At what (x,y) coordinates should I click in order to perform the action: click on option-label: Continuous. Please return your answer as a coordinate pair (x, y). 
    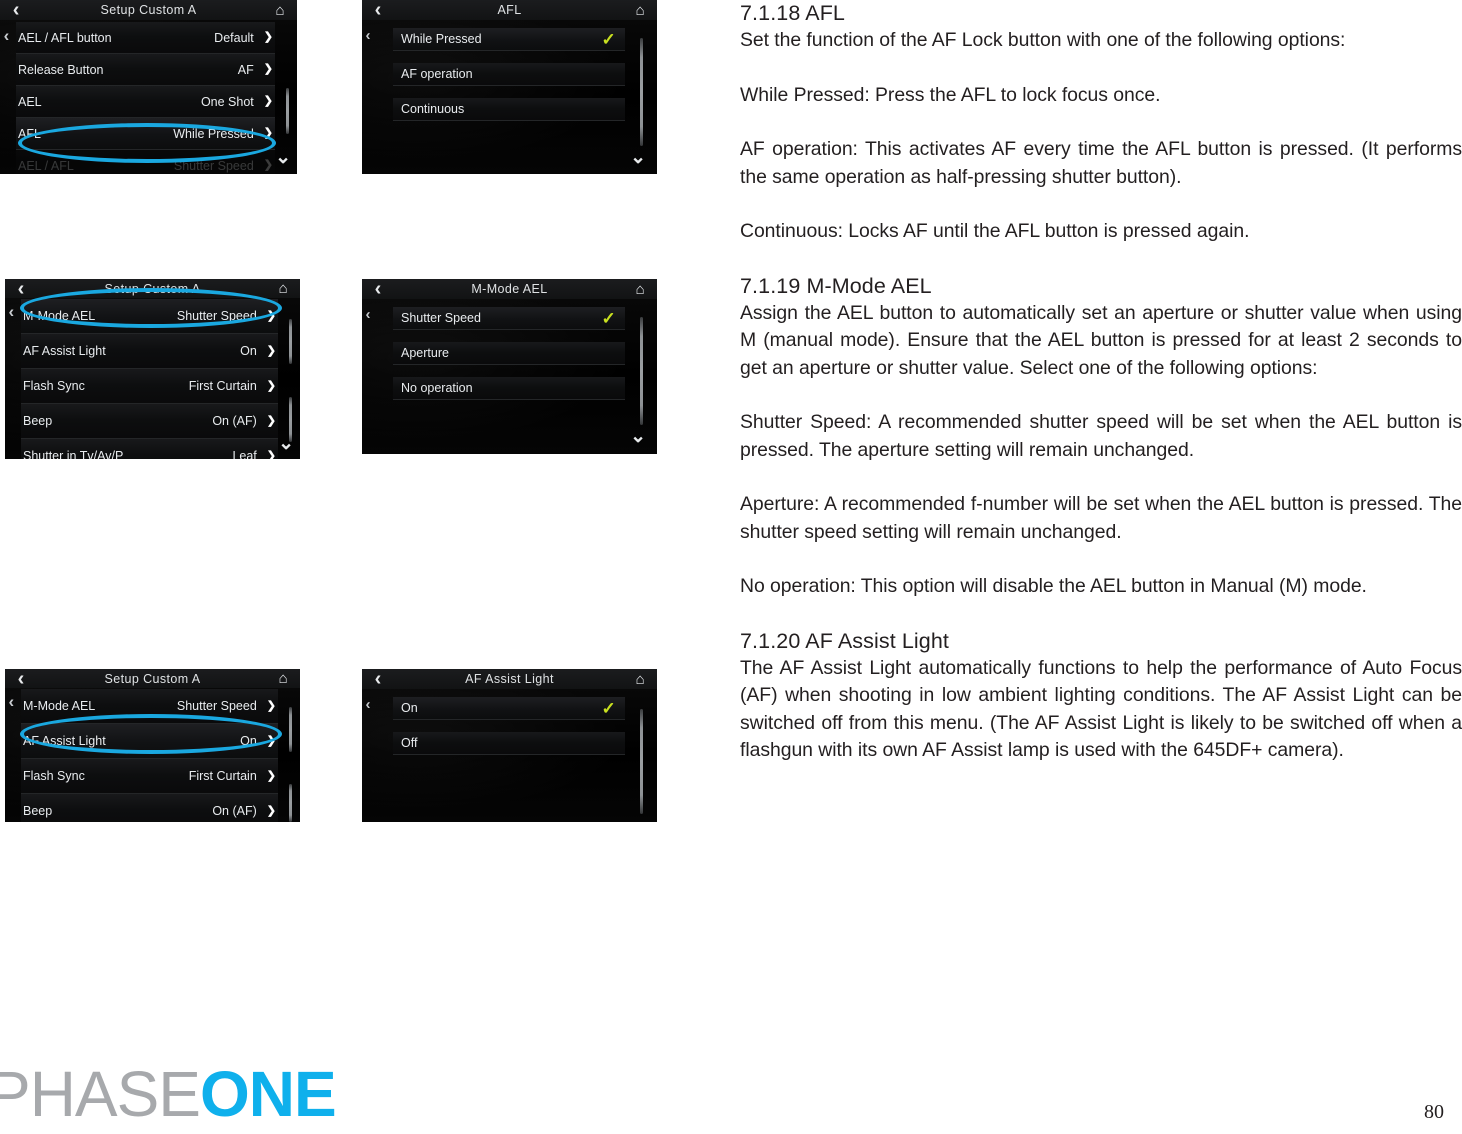
    Looking at the image, I should click on (433, 109).